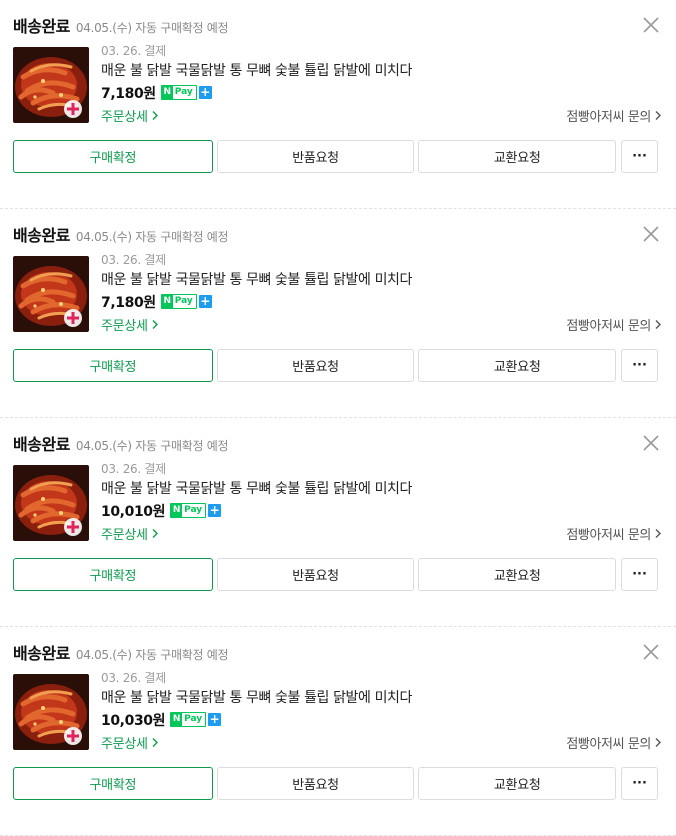  What do you see at coordinates (133, 511) in the screenshot?
I see `product-price: 10,010원` at bounding box center [133, 511].